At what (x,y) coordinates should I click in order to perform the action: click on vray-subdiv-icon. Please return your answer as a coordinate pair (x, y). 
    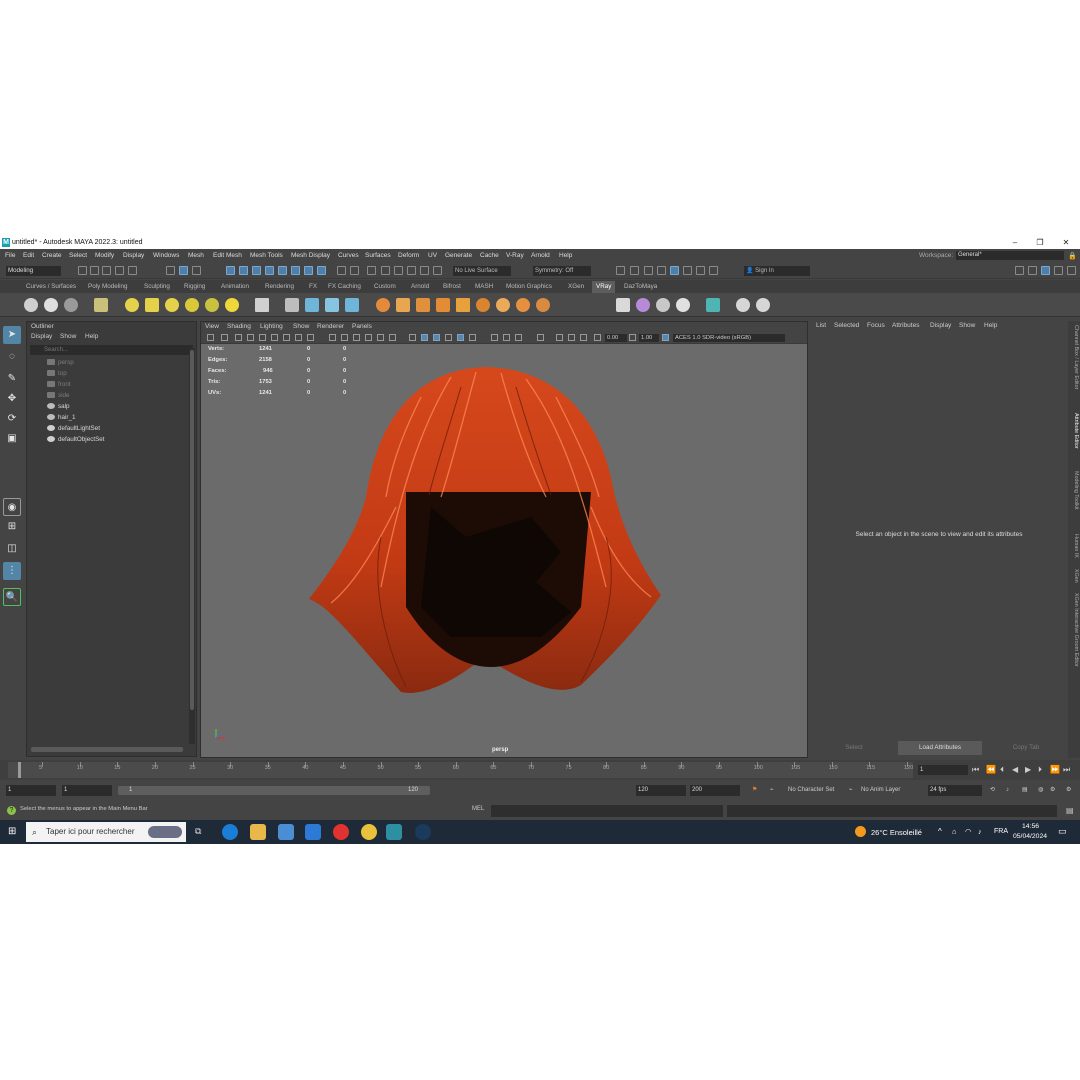
    Looking at the image, I should click on (443, 305).